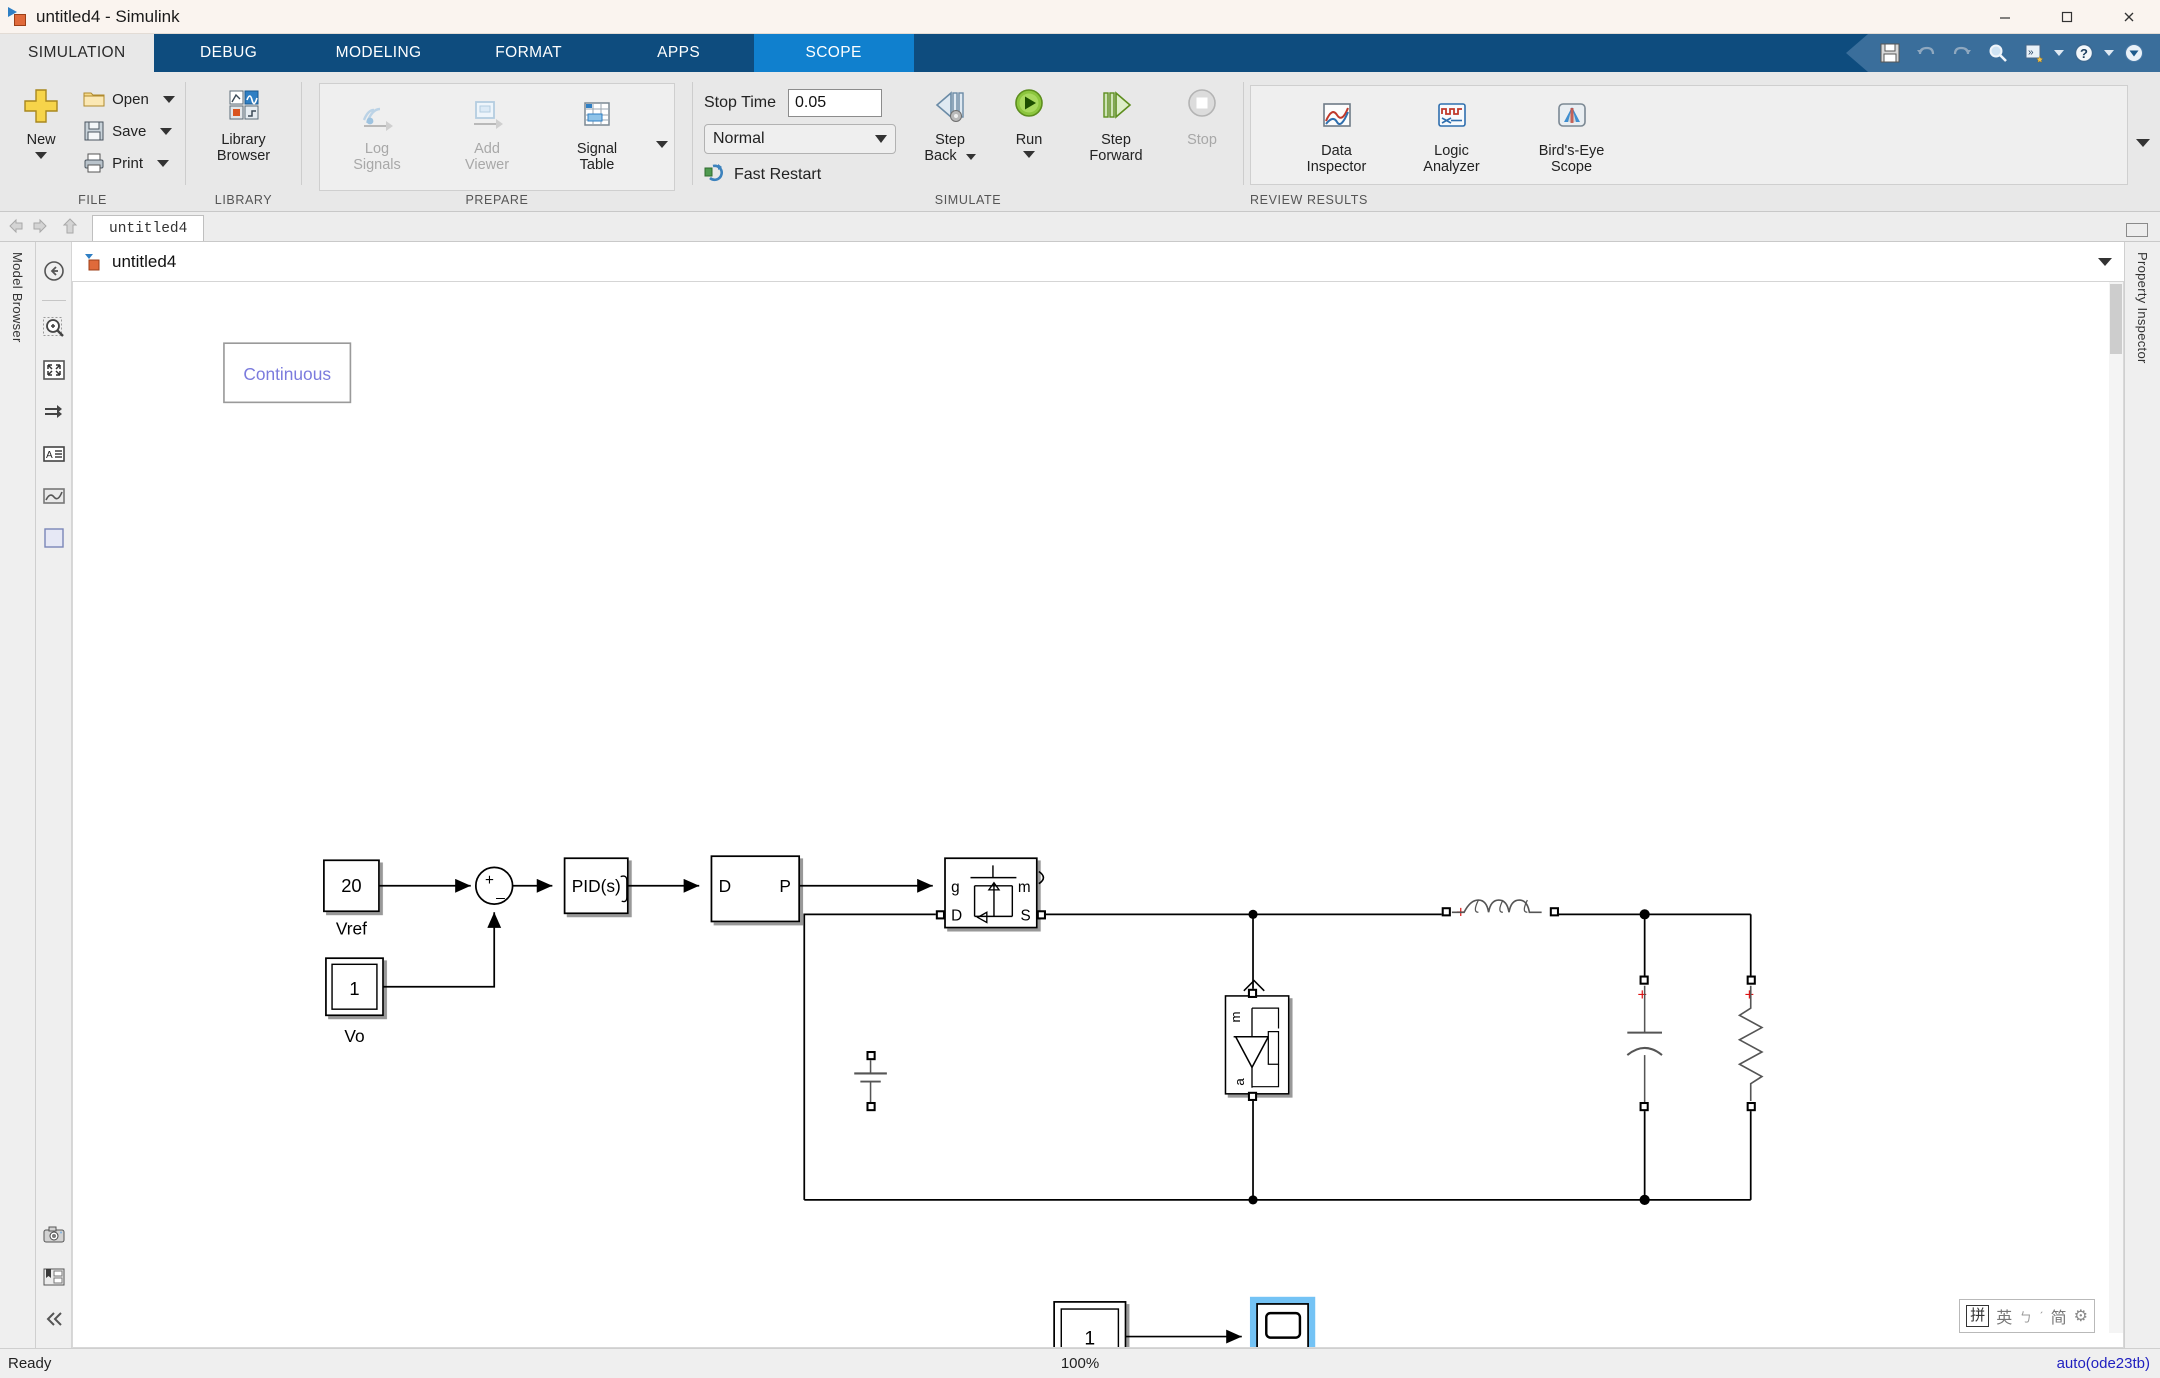 The image size is (2160, 1378). What do you see at coordinates (870, 1081) in the screenshot?
I see `block-ground` at bounding box center [870, 1081].